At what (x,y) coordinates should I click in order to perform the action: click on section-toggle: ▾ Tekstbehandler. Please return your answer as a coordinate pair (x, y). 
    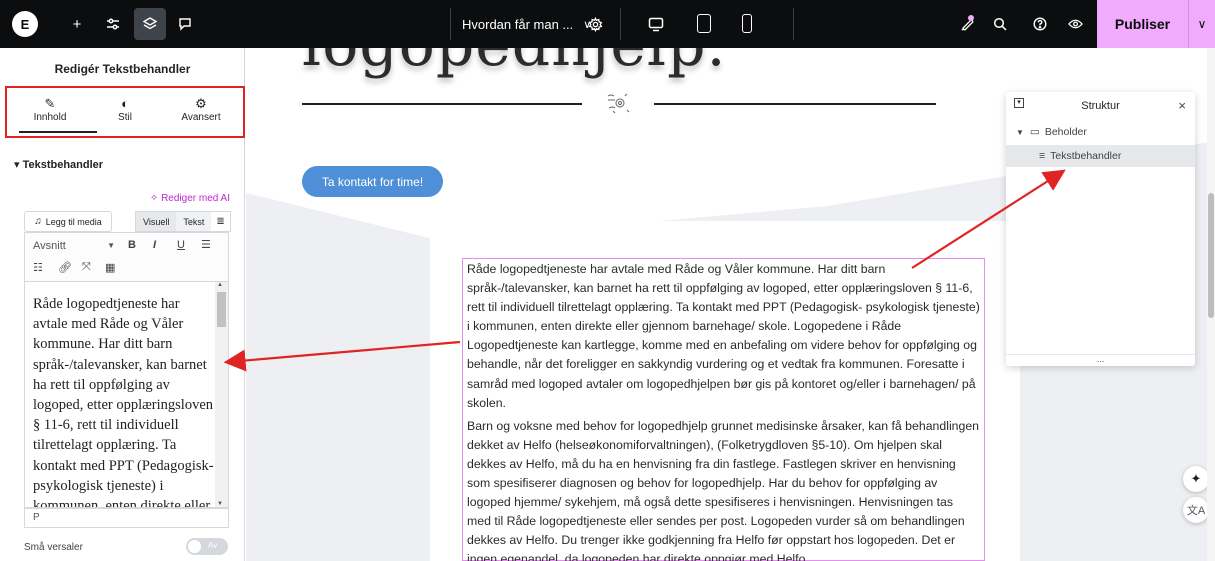
    Looking at the image, I should click on (58, 164).